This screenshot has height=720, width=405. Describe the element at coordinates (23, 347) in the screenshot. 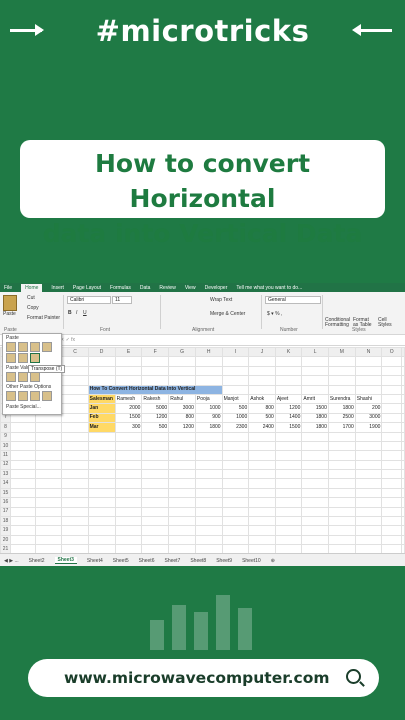

I see `paste-formulas-icon` at that location.